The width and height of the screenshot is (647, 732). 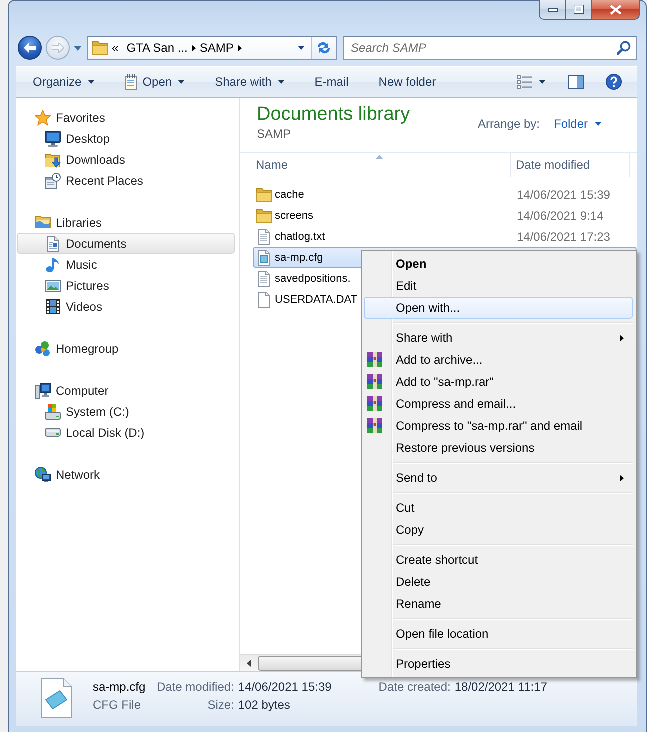 I want to click on file-name: cache, so click(x=289, y=194).